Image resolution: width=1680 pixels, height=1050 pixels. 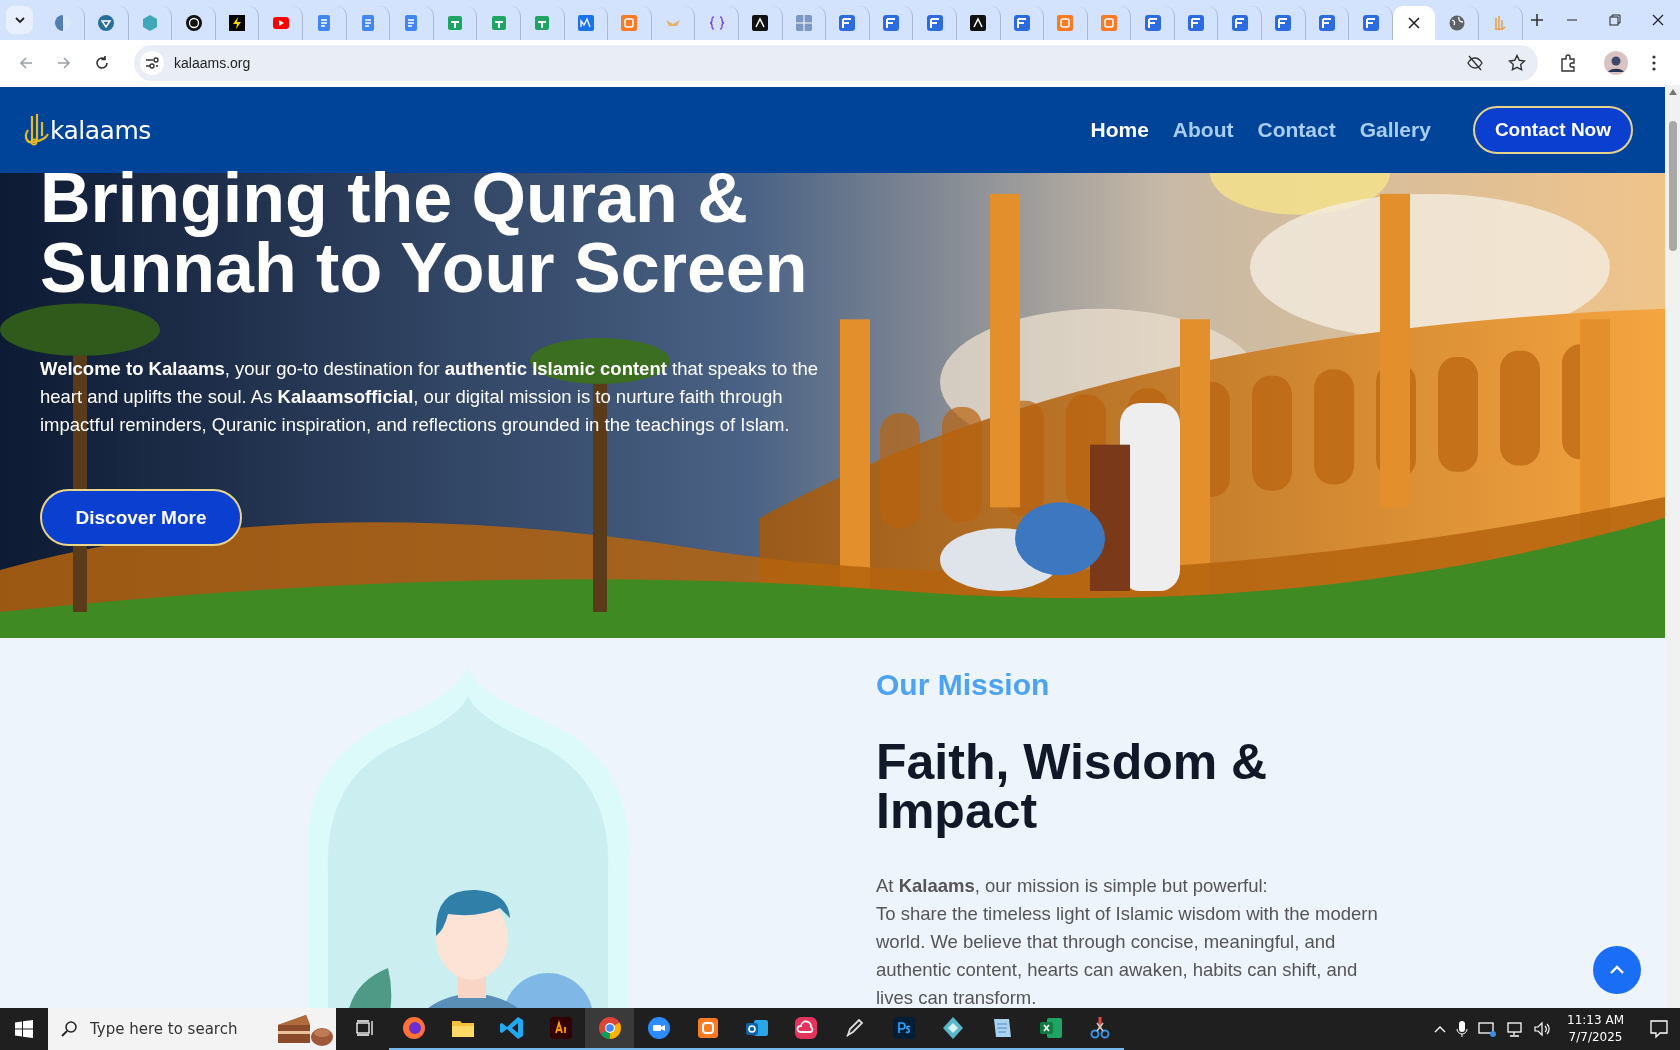 What do you see at coordinates (1119, 130) in the screenshot?
I see `nav-link: Home` at bounding box center [1119, 130].